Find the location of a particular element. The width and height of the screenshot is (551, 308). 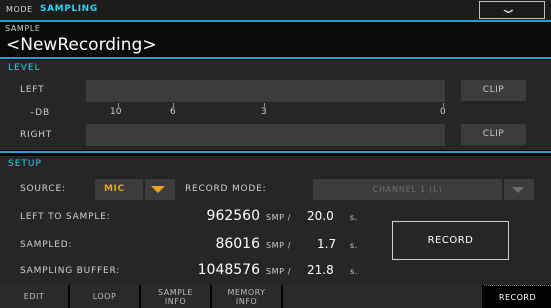

tab-bar: EDIT LOOP SAMPLE INFO MEMORY INFO RECORD is located at coordinates (275, 296).